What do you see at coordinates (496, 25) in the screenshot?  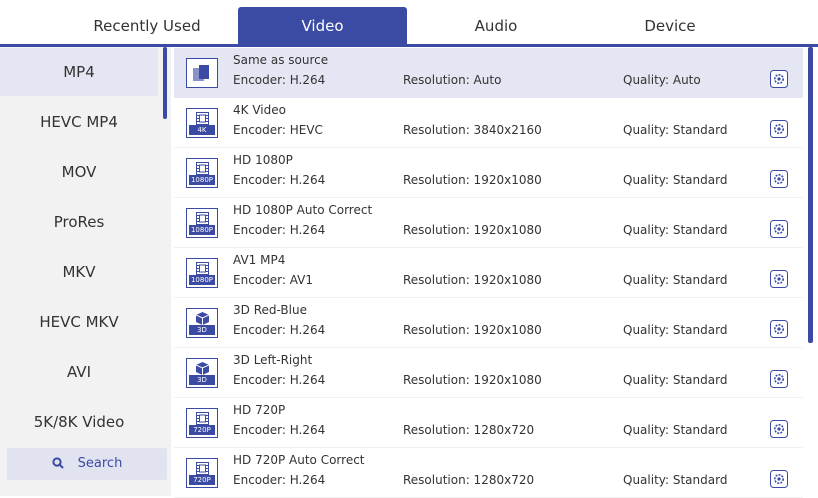 I see `tab-audio: Audio` at bounding box center [496, 25].